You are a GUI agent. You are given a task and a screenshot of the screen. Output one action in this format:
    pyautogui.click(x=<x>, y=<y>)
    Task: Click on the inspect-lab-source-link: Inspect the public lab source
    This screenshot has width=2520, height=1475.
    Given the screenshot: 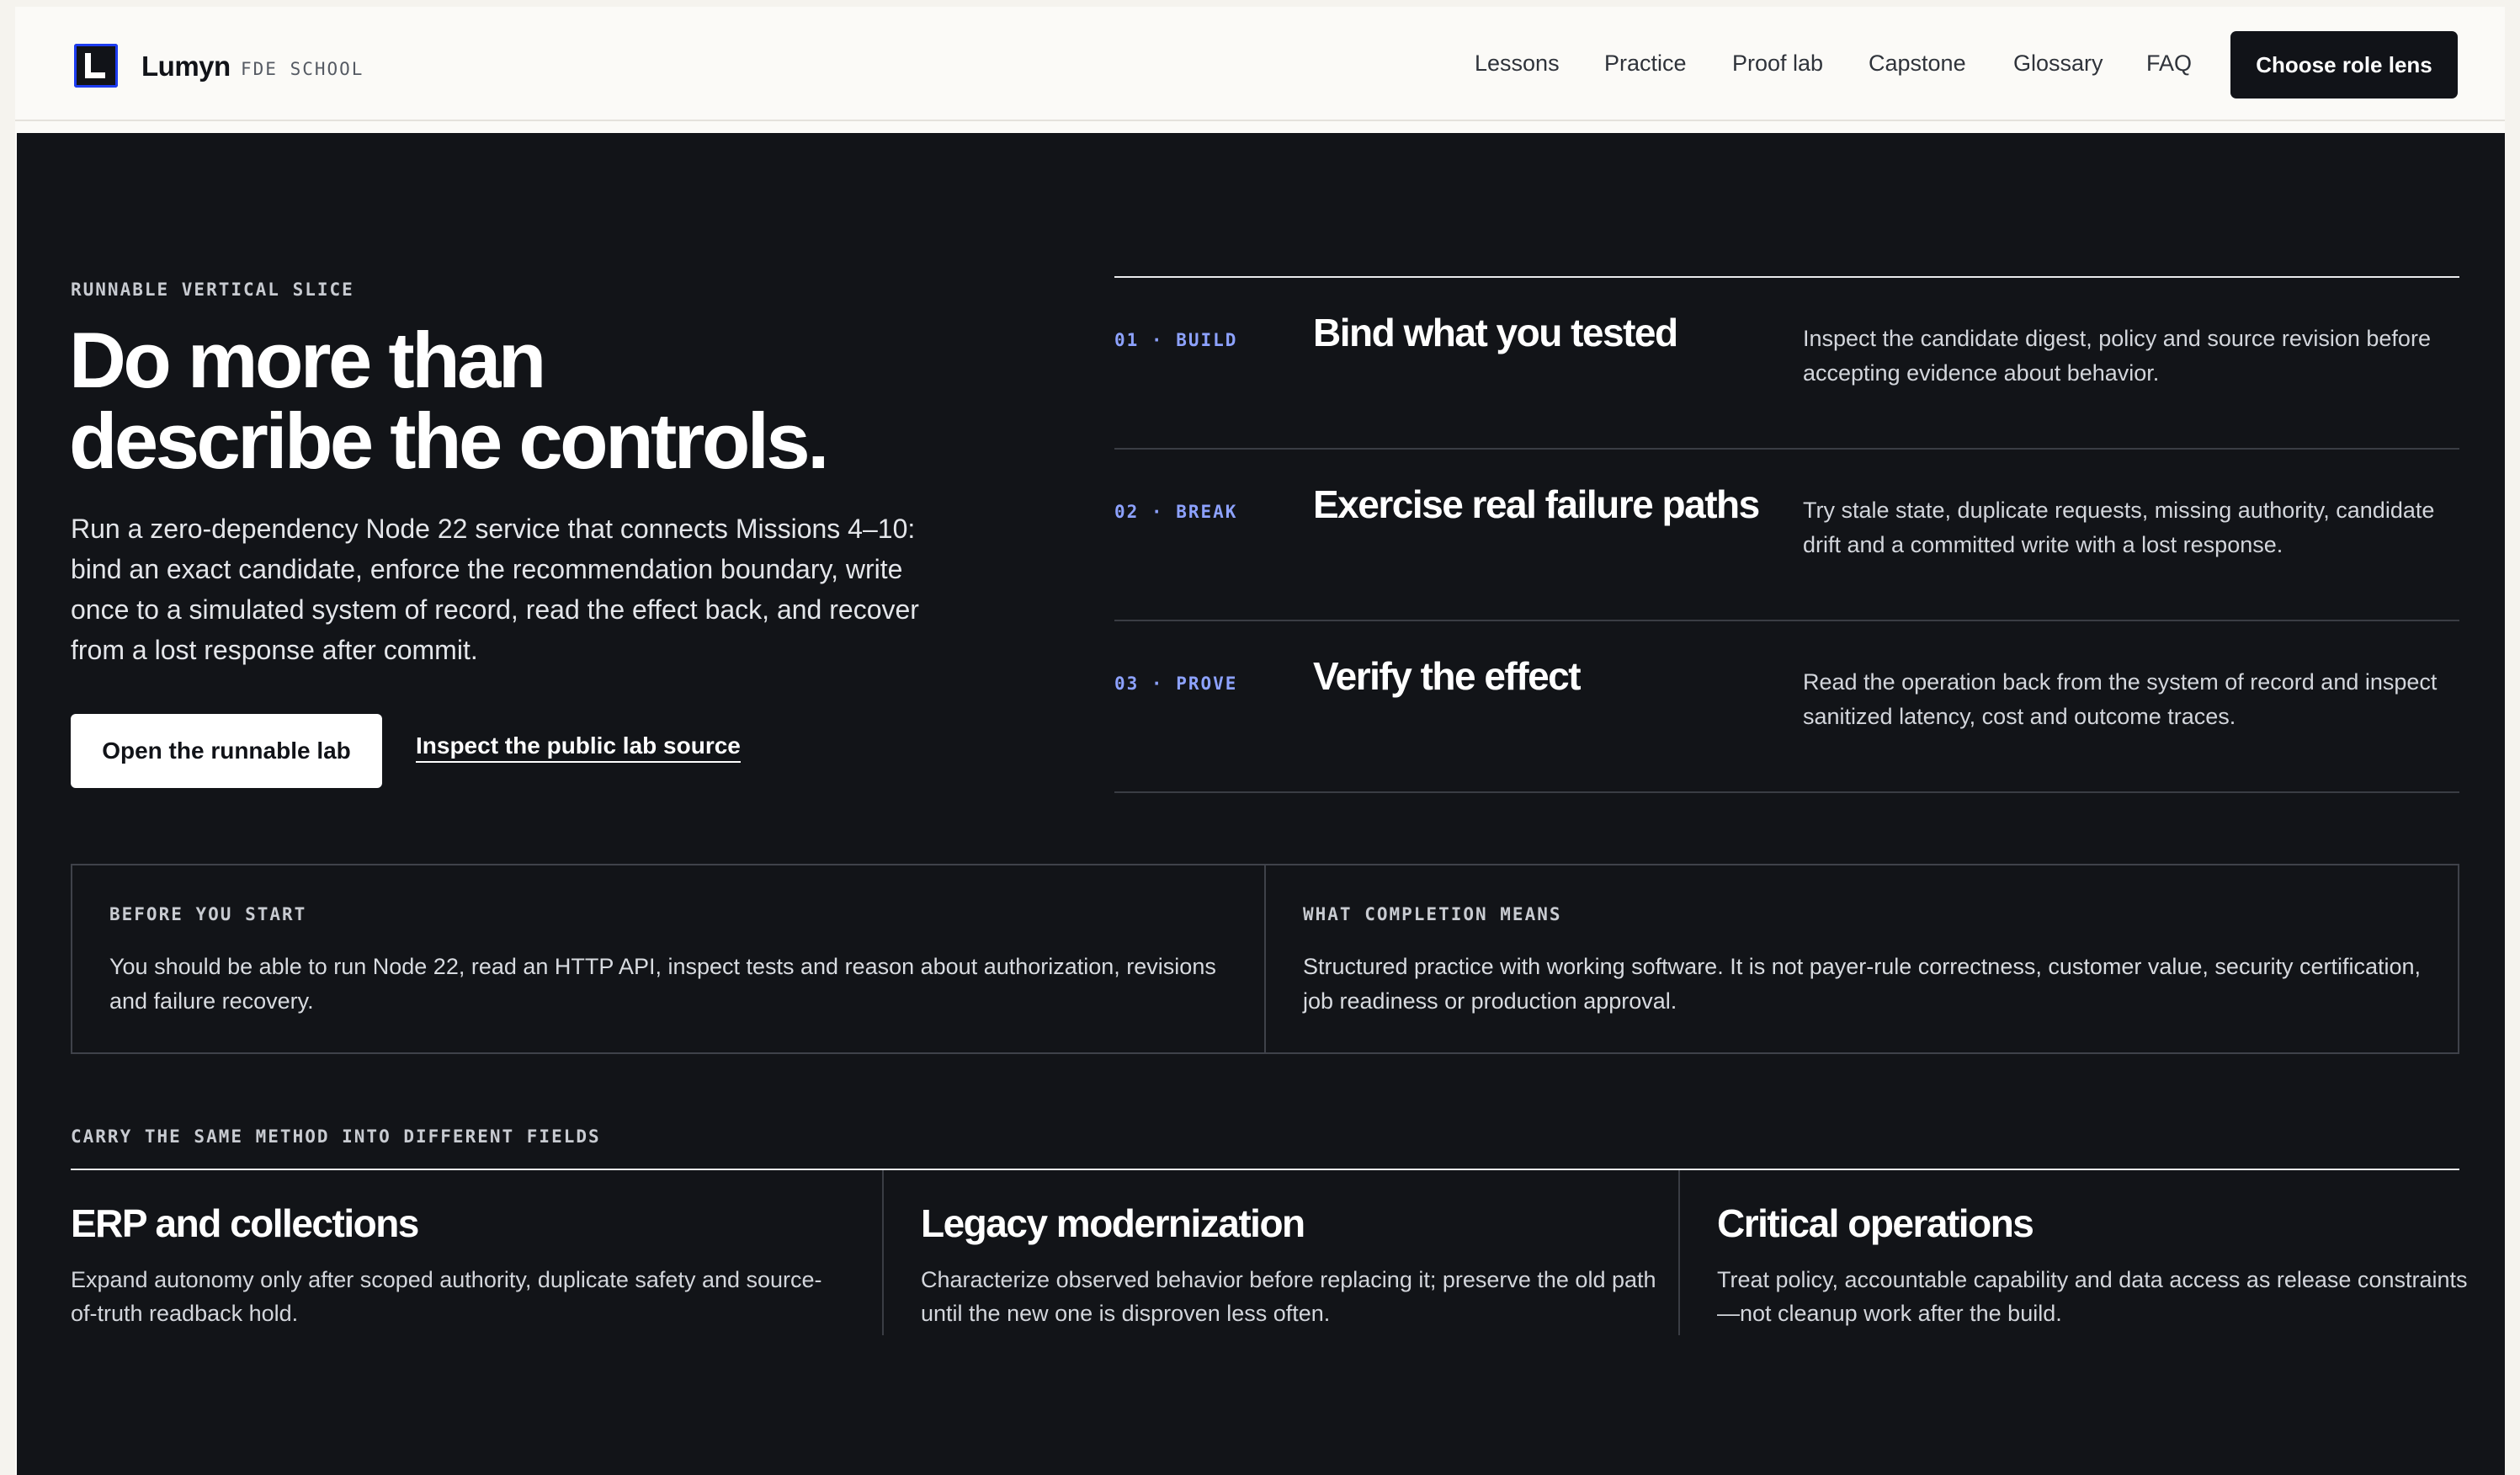 What is the action you would take?
    pyautogui.click(x=578, y=747)
    